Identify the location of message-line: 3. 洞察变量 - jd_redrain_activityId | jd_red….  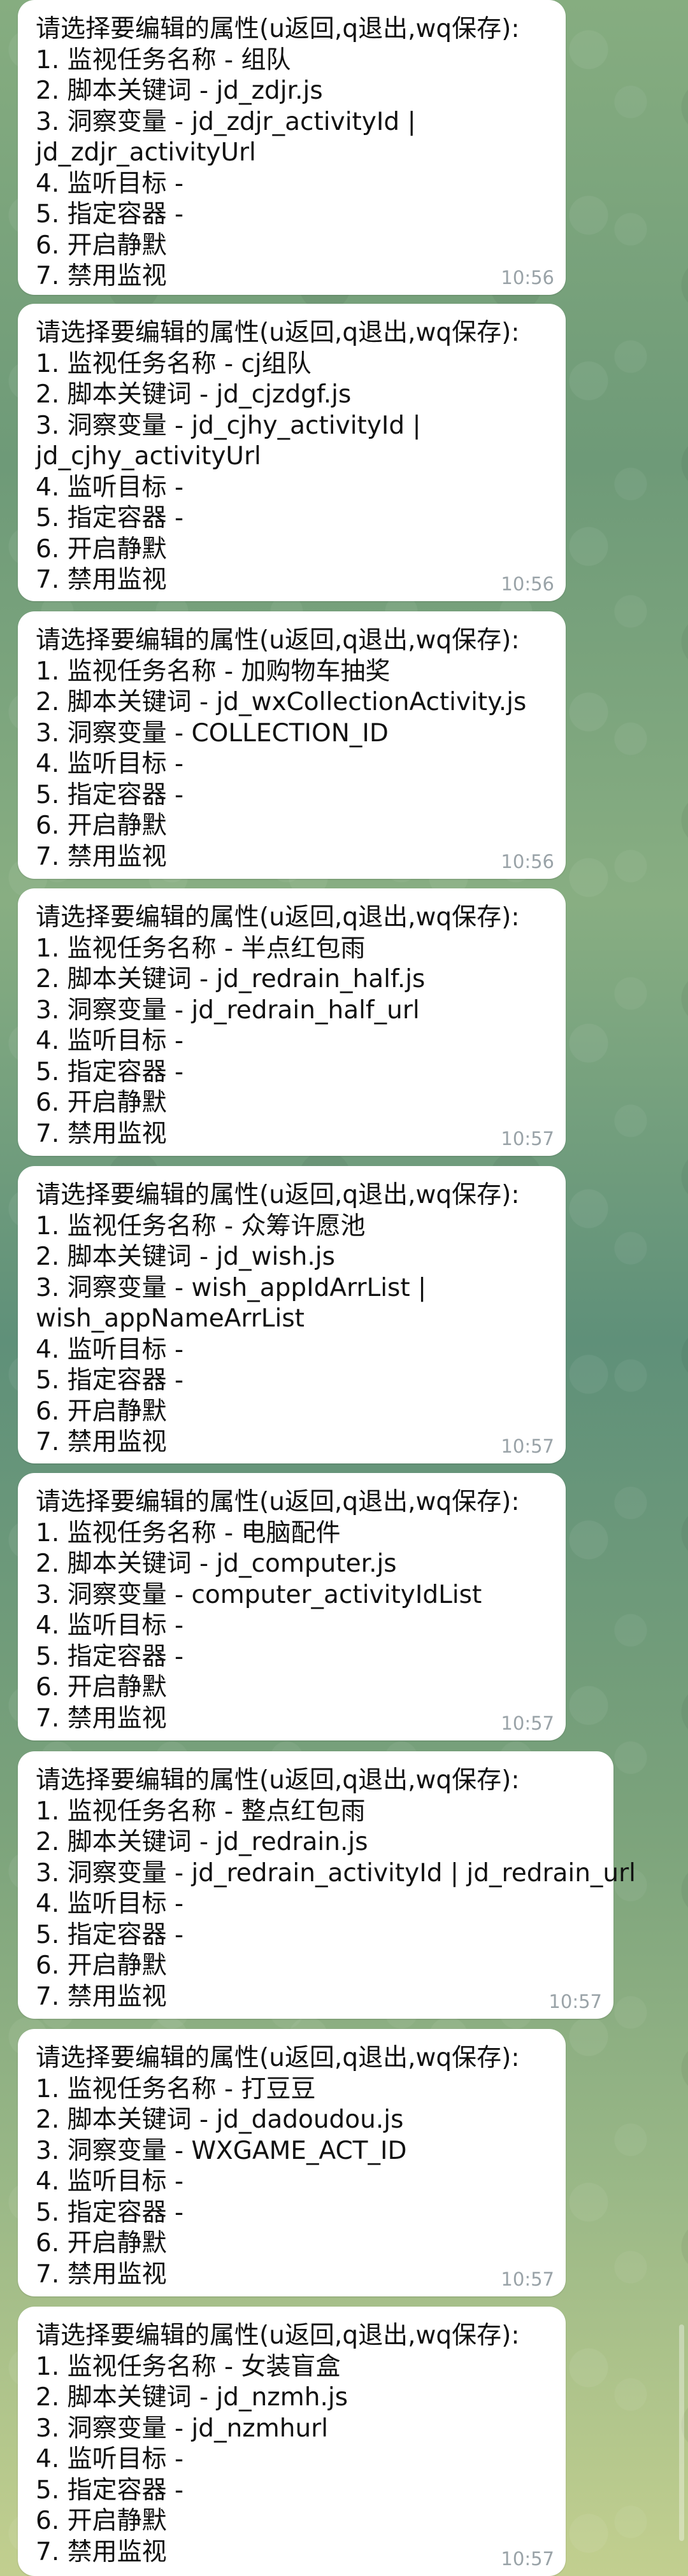
(336, 1873).